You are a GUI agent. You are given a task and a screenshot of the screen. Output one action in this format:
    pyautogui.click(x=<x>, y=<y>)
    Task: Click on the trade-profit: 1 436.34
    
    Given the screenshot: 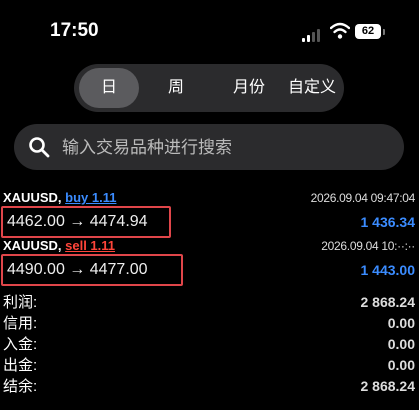 What is the action you would take?
    pyautogui.click(x=388, y=222)
    